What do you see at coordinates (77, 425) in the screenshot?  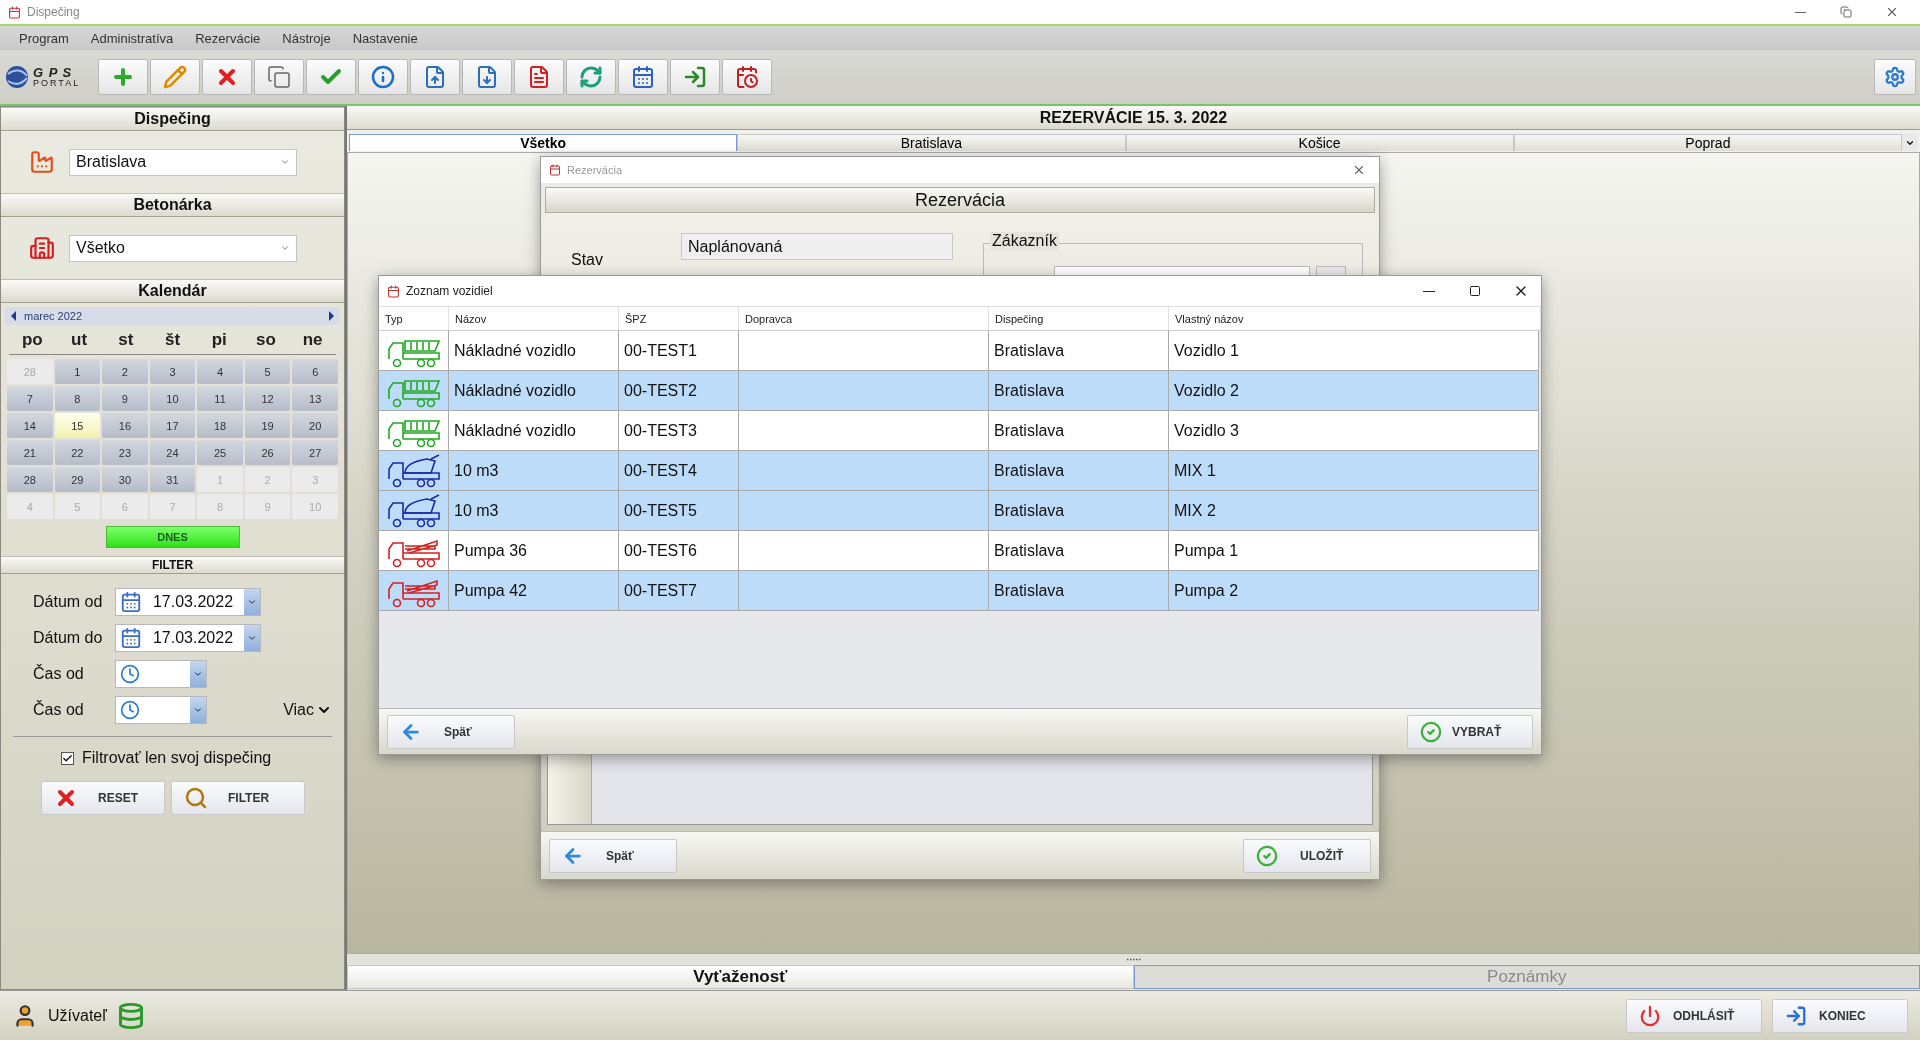 I see `calendar-day: 15` at bounding box center [77, 425].